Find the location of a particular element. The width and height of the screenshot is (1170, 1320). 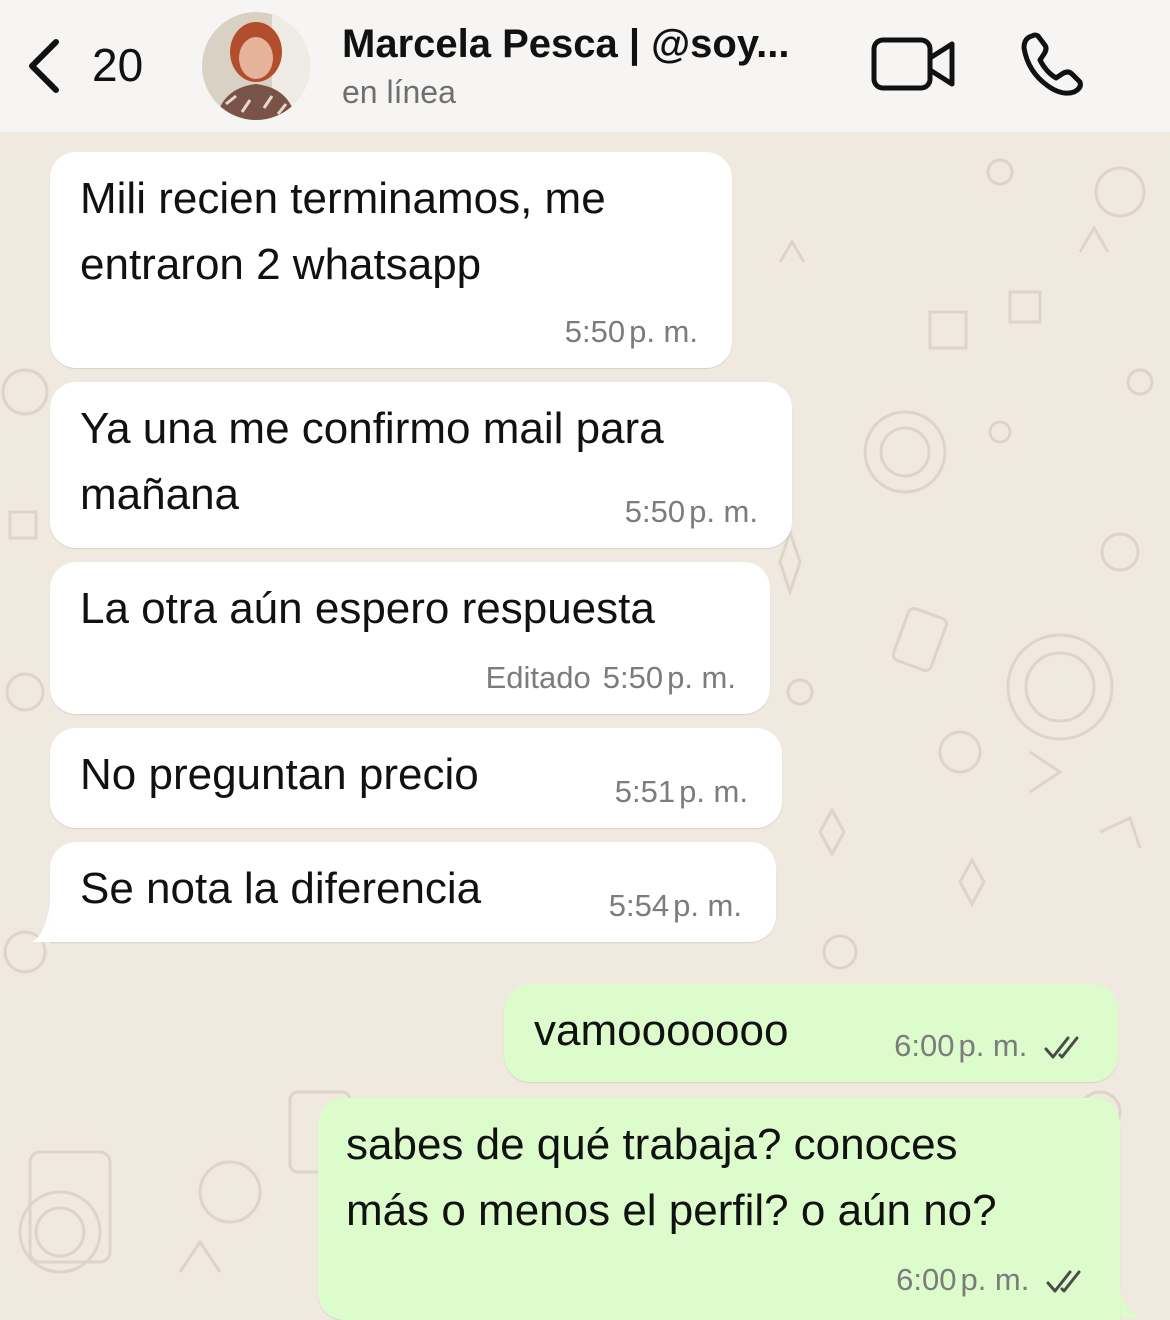

video-camera-icon is located at coordinates (914, 64).